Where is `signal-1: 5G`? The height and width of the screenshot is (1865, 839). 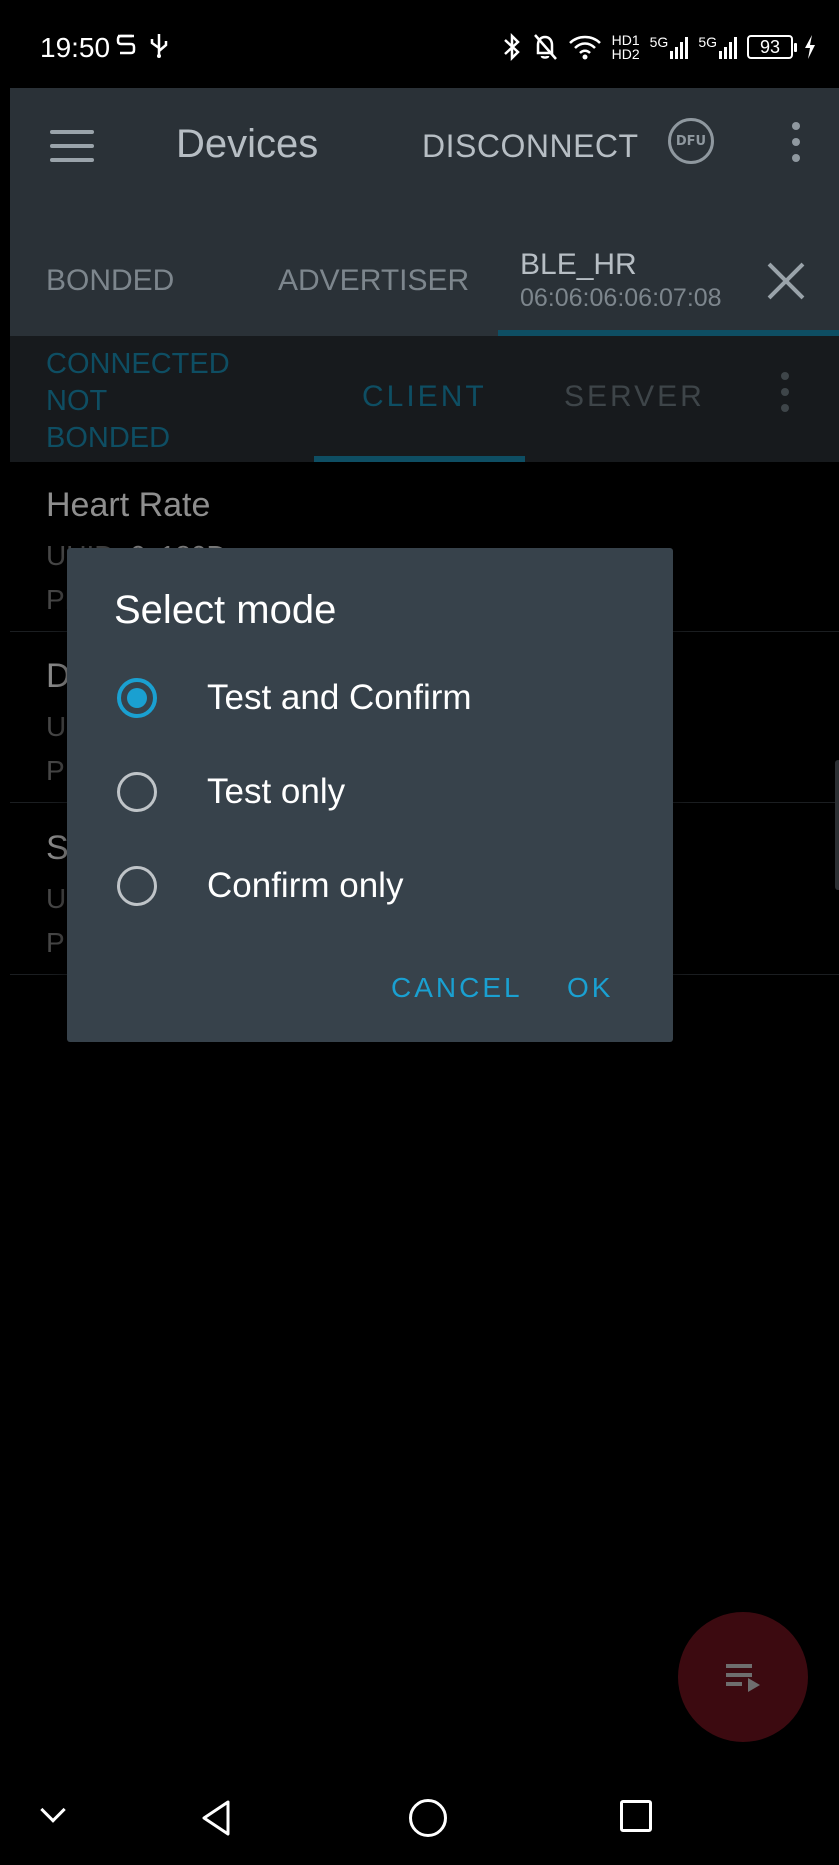
signal-1: 5G is located at coordinates (669, 47).